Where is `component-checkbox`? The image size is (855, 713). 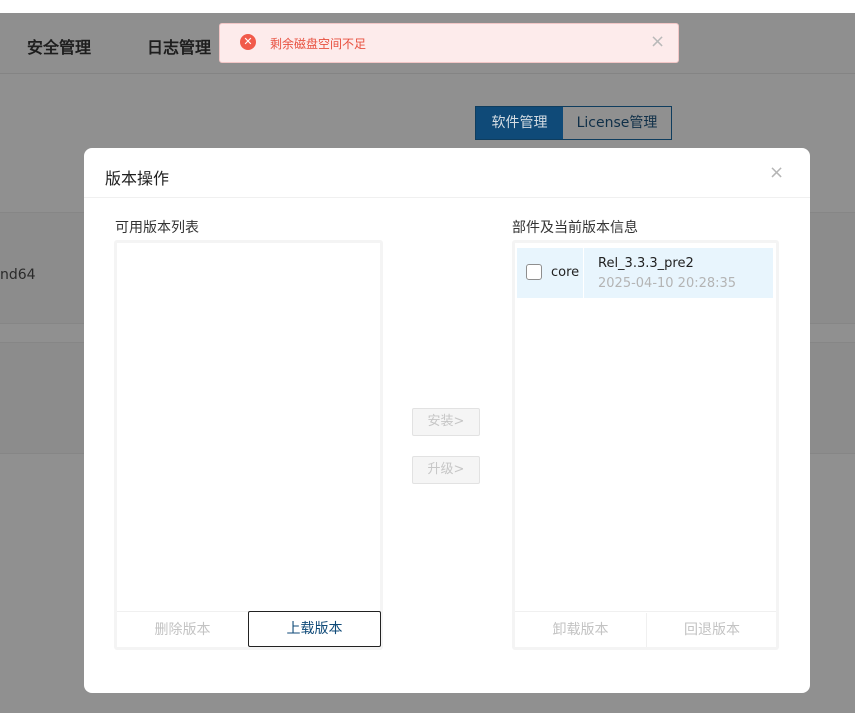
component-checkbox is located at coordinates (534, 272).